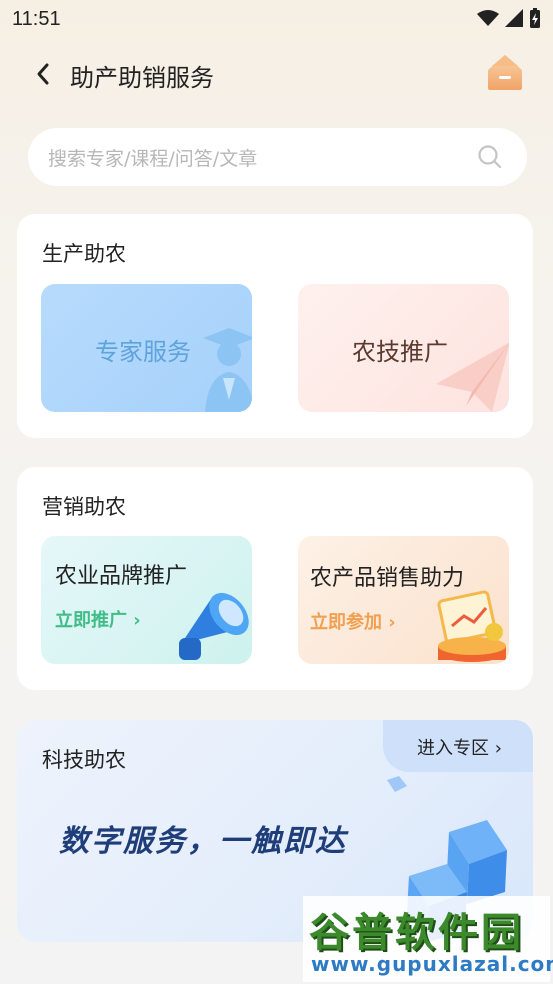  Describe the element at coordinates (416, 933) in the screenshot. I see `watermark-name: 谷普软件园` at that location.